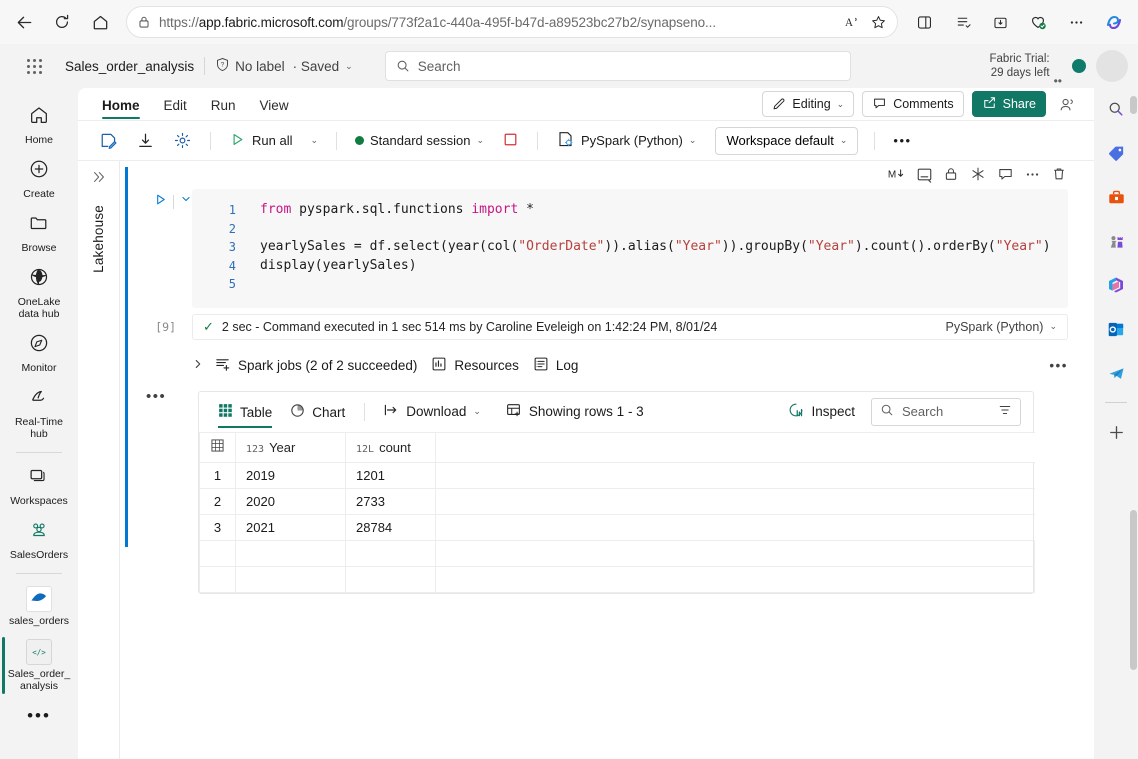 Image resolution: width=1138 pixels, height=759 pixels. What do you see at coordinates (1008, 104) in the screenshot?
I see `share-button: Share` at bounding box center [1008, 104].